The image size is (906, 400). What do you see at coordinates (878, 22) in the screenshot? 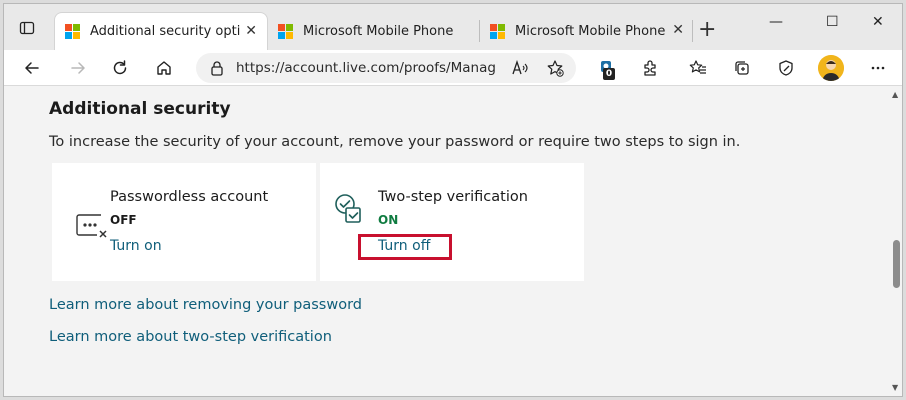
I see `close-window-button: ✕` at bounding box center [878, 22].